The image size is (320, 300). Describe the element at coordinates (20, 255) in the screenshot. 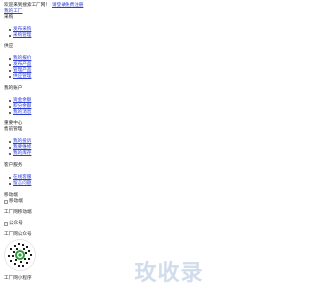

I see `qr-code-icon` at that location.